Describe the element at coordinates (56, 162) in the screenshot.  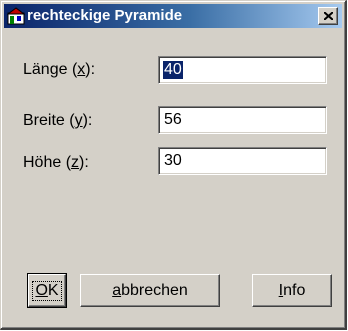
I see `height-label: Höhe (z):` at that location.